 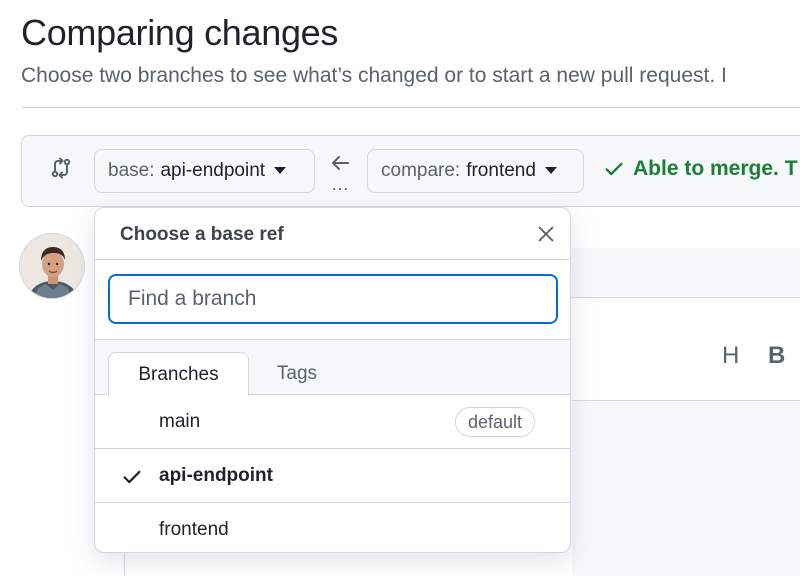 I want to click on merge-status-text: Able to merge. T, so click(x=715, y=168).